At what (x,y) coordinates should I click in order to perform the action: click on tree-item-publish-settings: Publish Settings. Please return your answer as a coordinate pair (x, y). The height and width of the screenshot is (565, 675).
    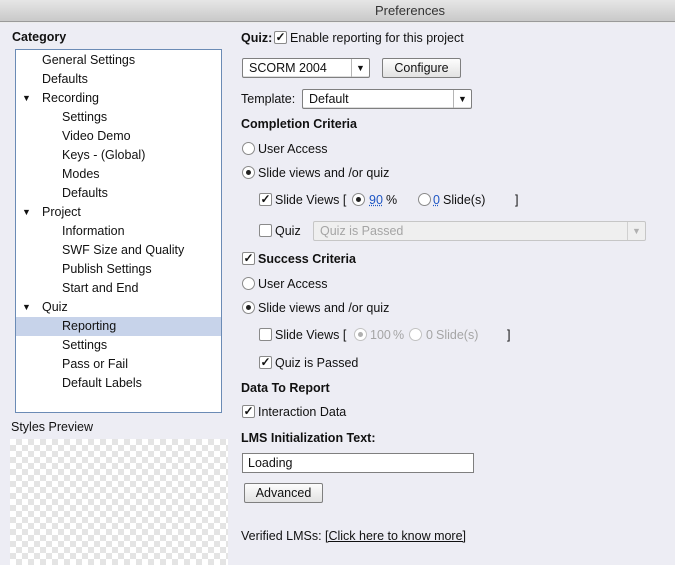
    Looking at the image, I should click on (118, 269).